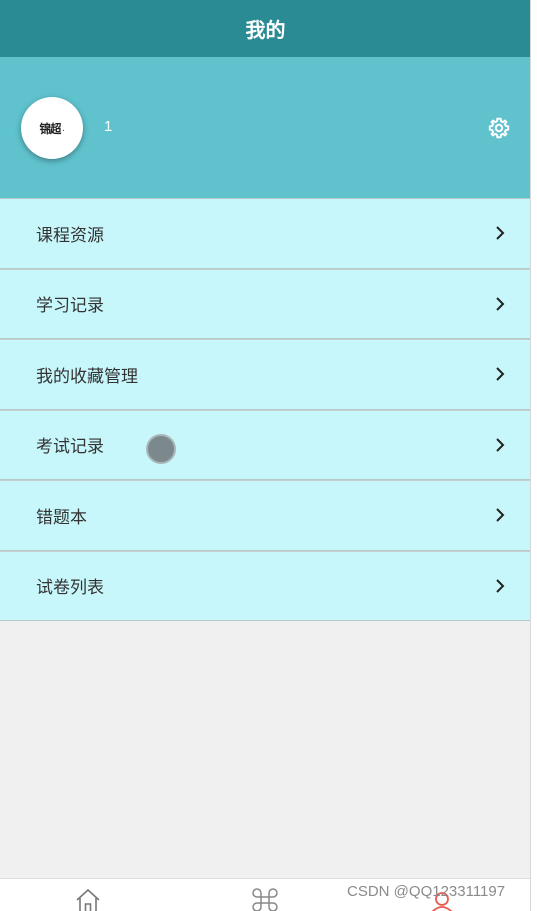 Image resolution: width=537 pixels, height=911 pixels. I want to click on settings-button, so click(499, 128).